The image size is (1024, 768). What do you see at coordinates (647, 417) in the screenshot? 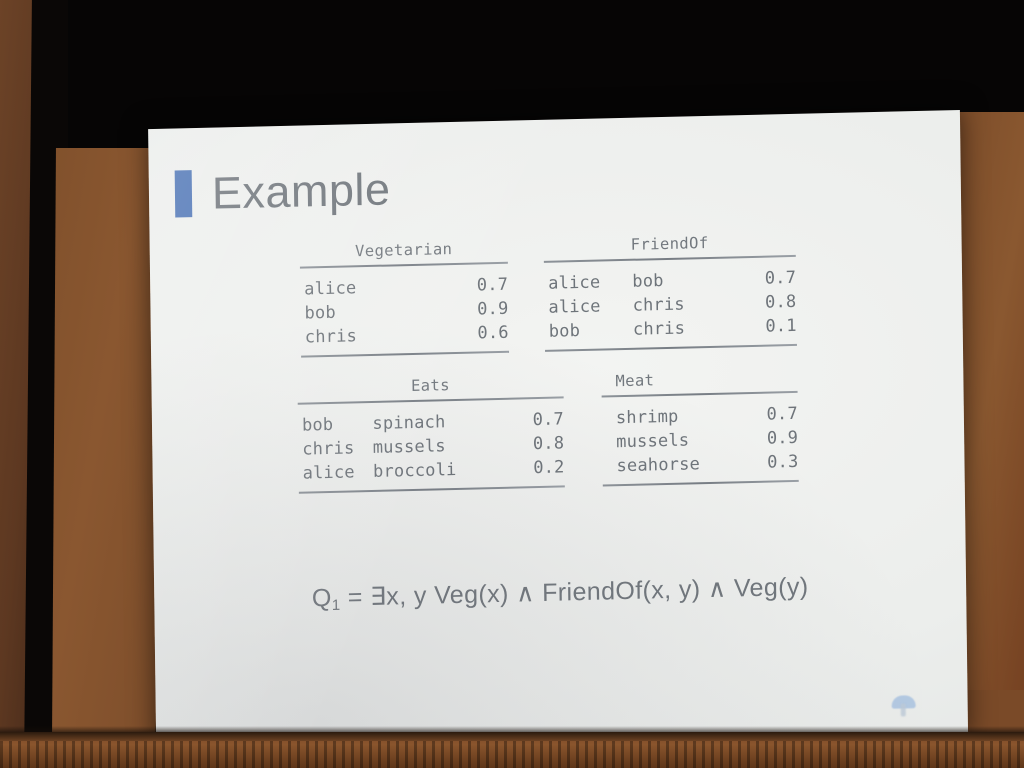
I see `cell-food: shrimp` at bounding box center [647, 417].